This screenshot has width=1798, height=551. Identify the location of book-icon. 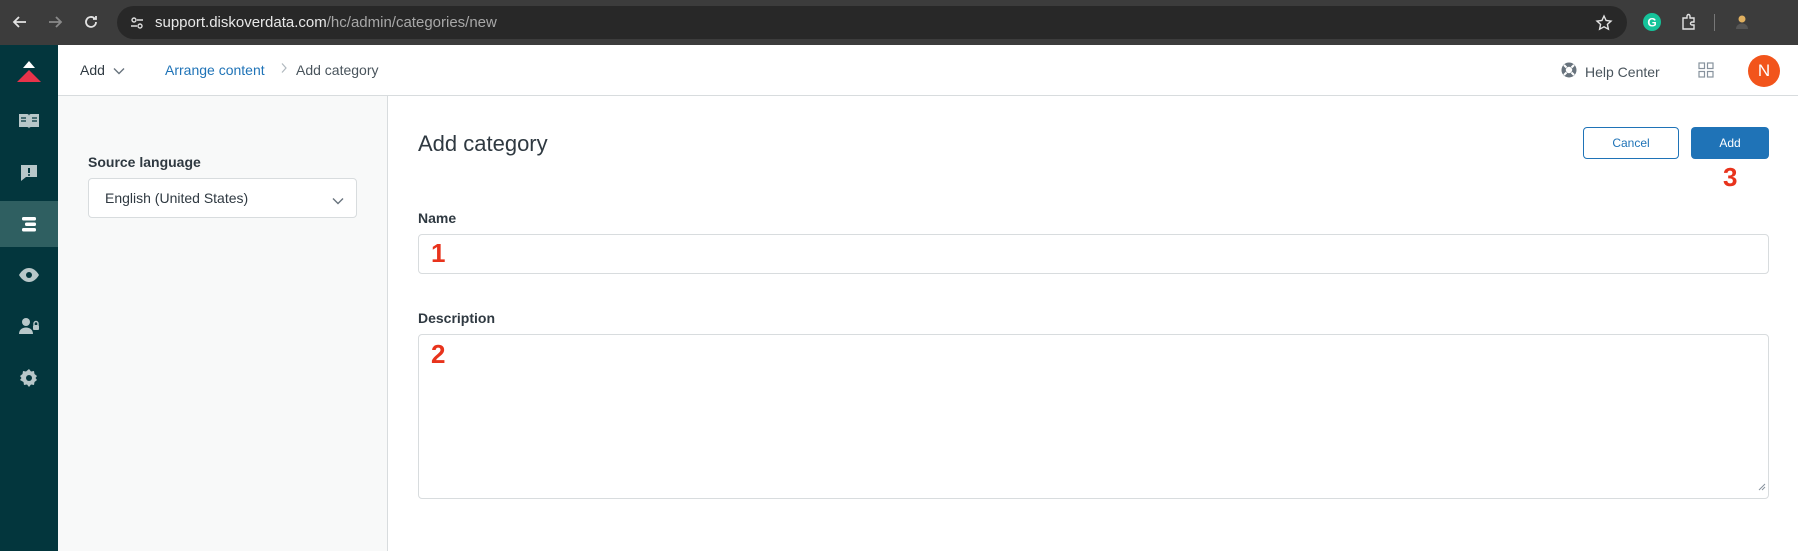
(29, 121).